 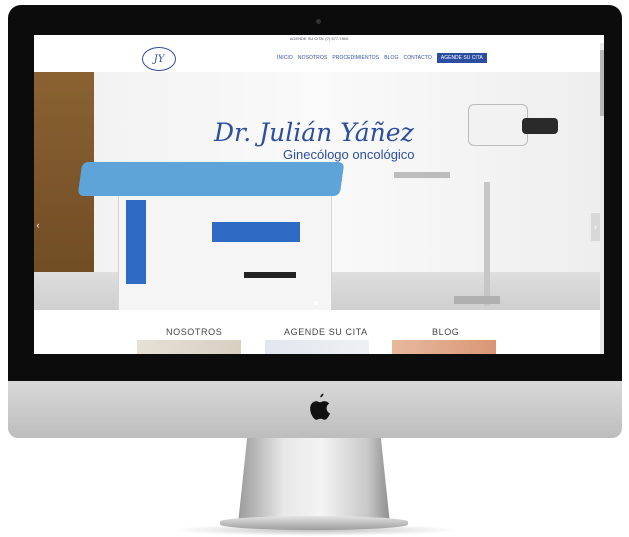 I want to click on slider-prev-arrow-icon: ‹, so click(x=38, y=225).